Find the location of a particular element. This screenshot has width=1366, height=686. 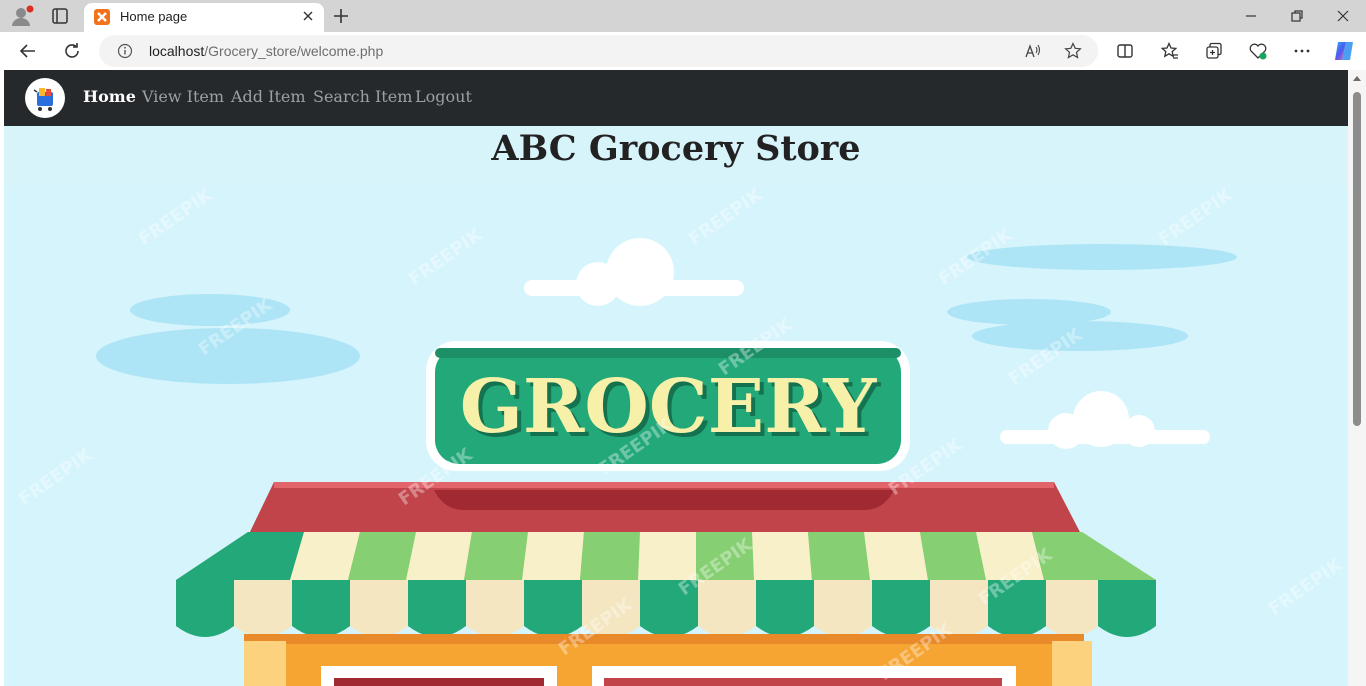

minimize-icon is located at coordinates (1251, 16).